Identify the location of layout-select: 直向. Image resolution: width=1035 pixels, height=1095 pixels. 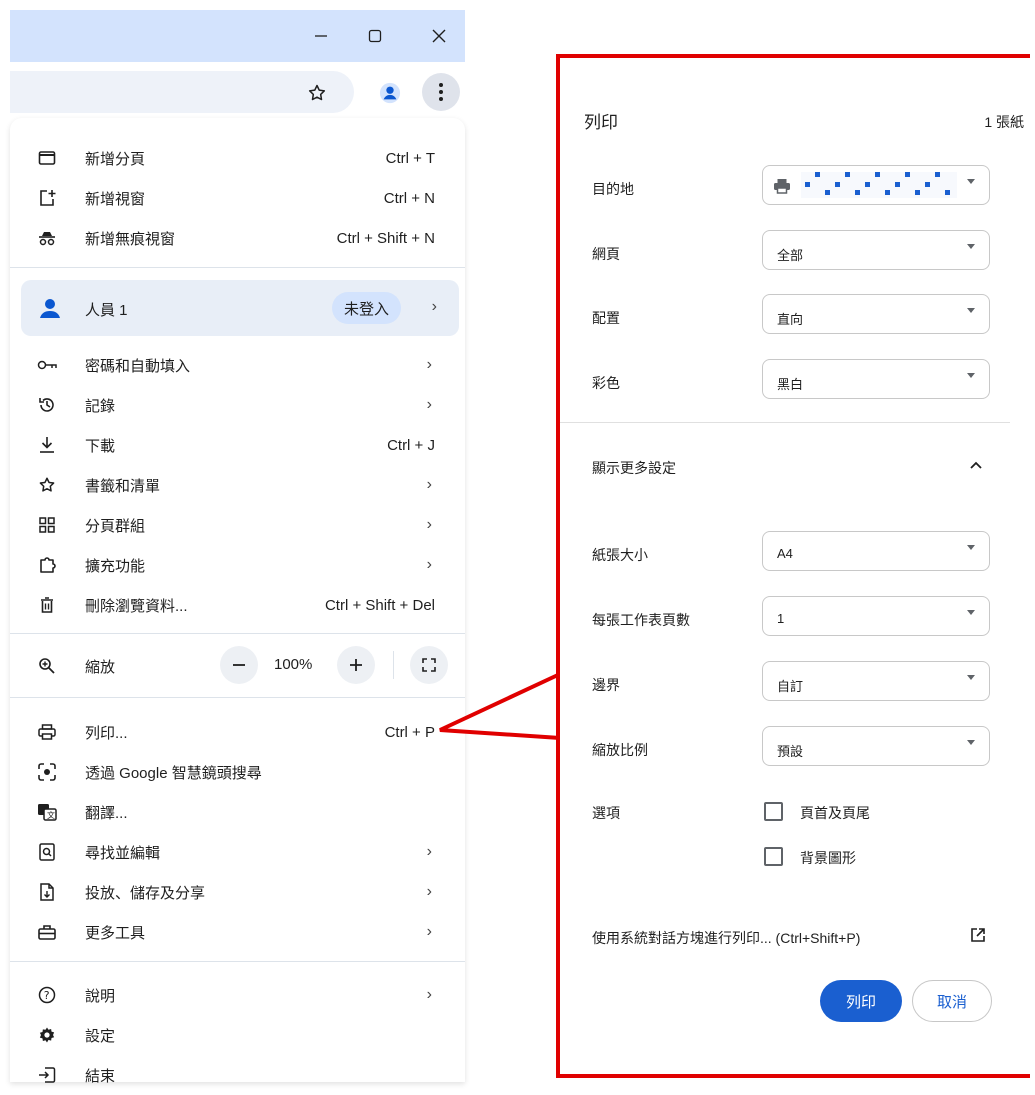
(876, 314).